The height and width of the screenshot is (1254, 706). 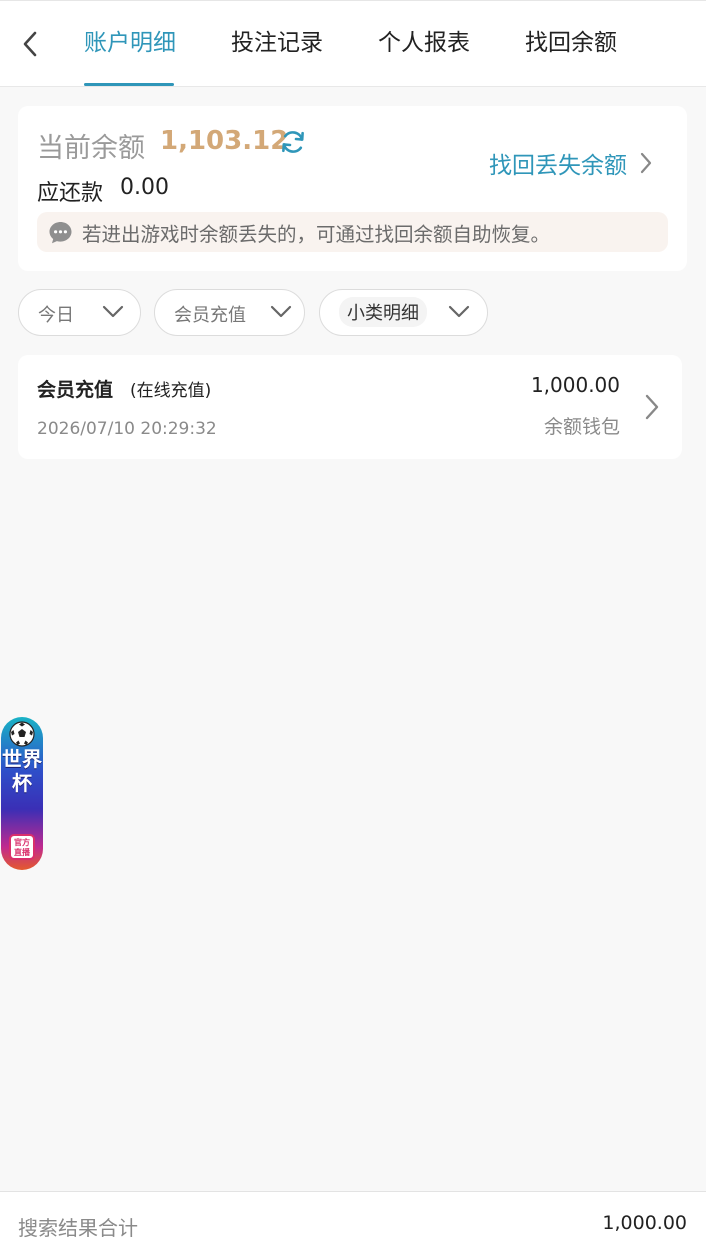 What do you see at coordinates (79, 312) in the screenshot?
I see `date-filter-dropdown: 今日` at bounding box center [79, 312].